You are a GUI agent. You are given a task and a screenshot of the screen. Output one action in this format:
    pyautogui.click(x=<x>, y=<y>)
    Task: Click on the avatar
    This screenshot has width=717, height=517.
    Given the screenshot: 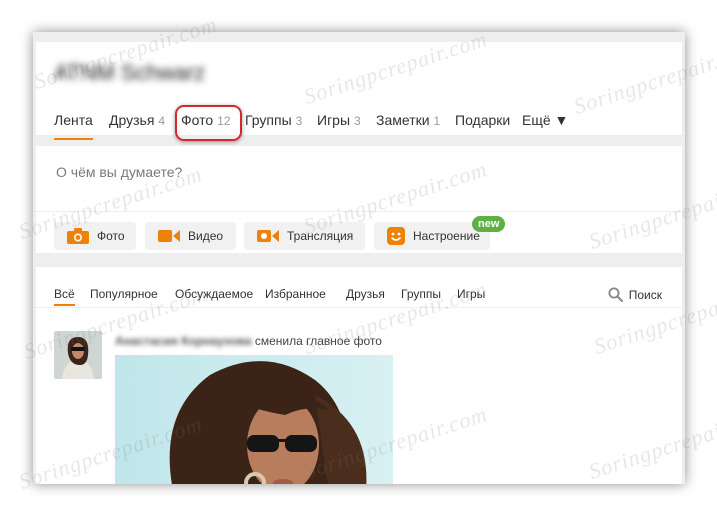 What is the action you would take?
    pyautogui.click(x=78, y=355)
    